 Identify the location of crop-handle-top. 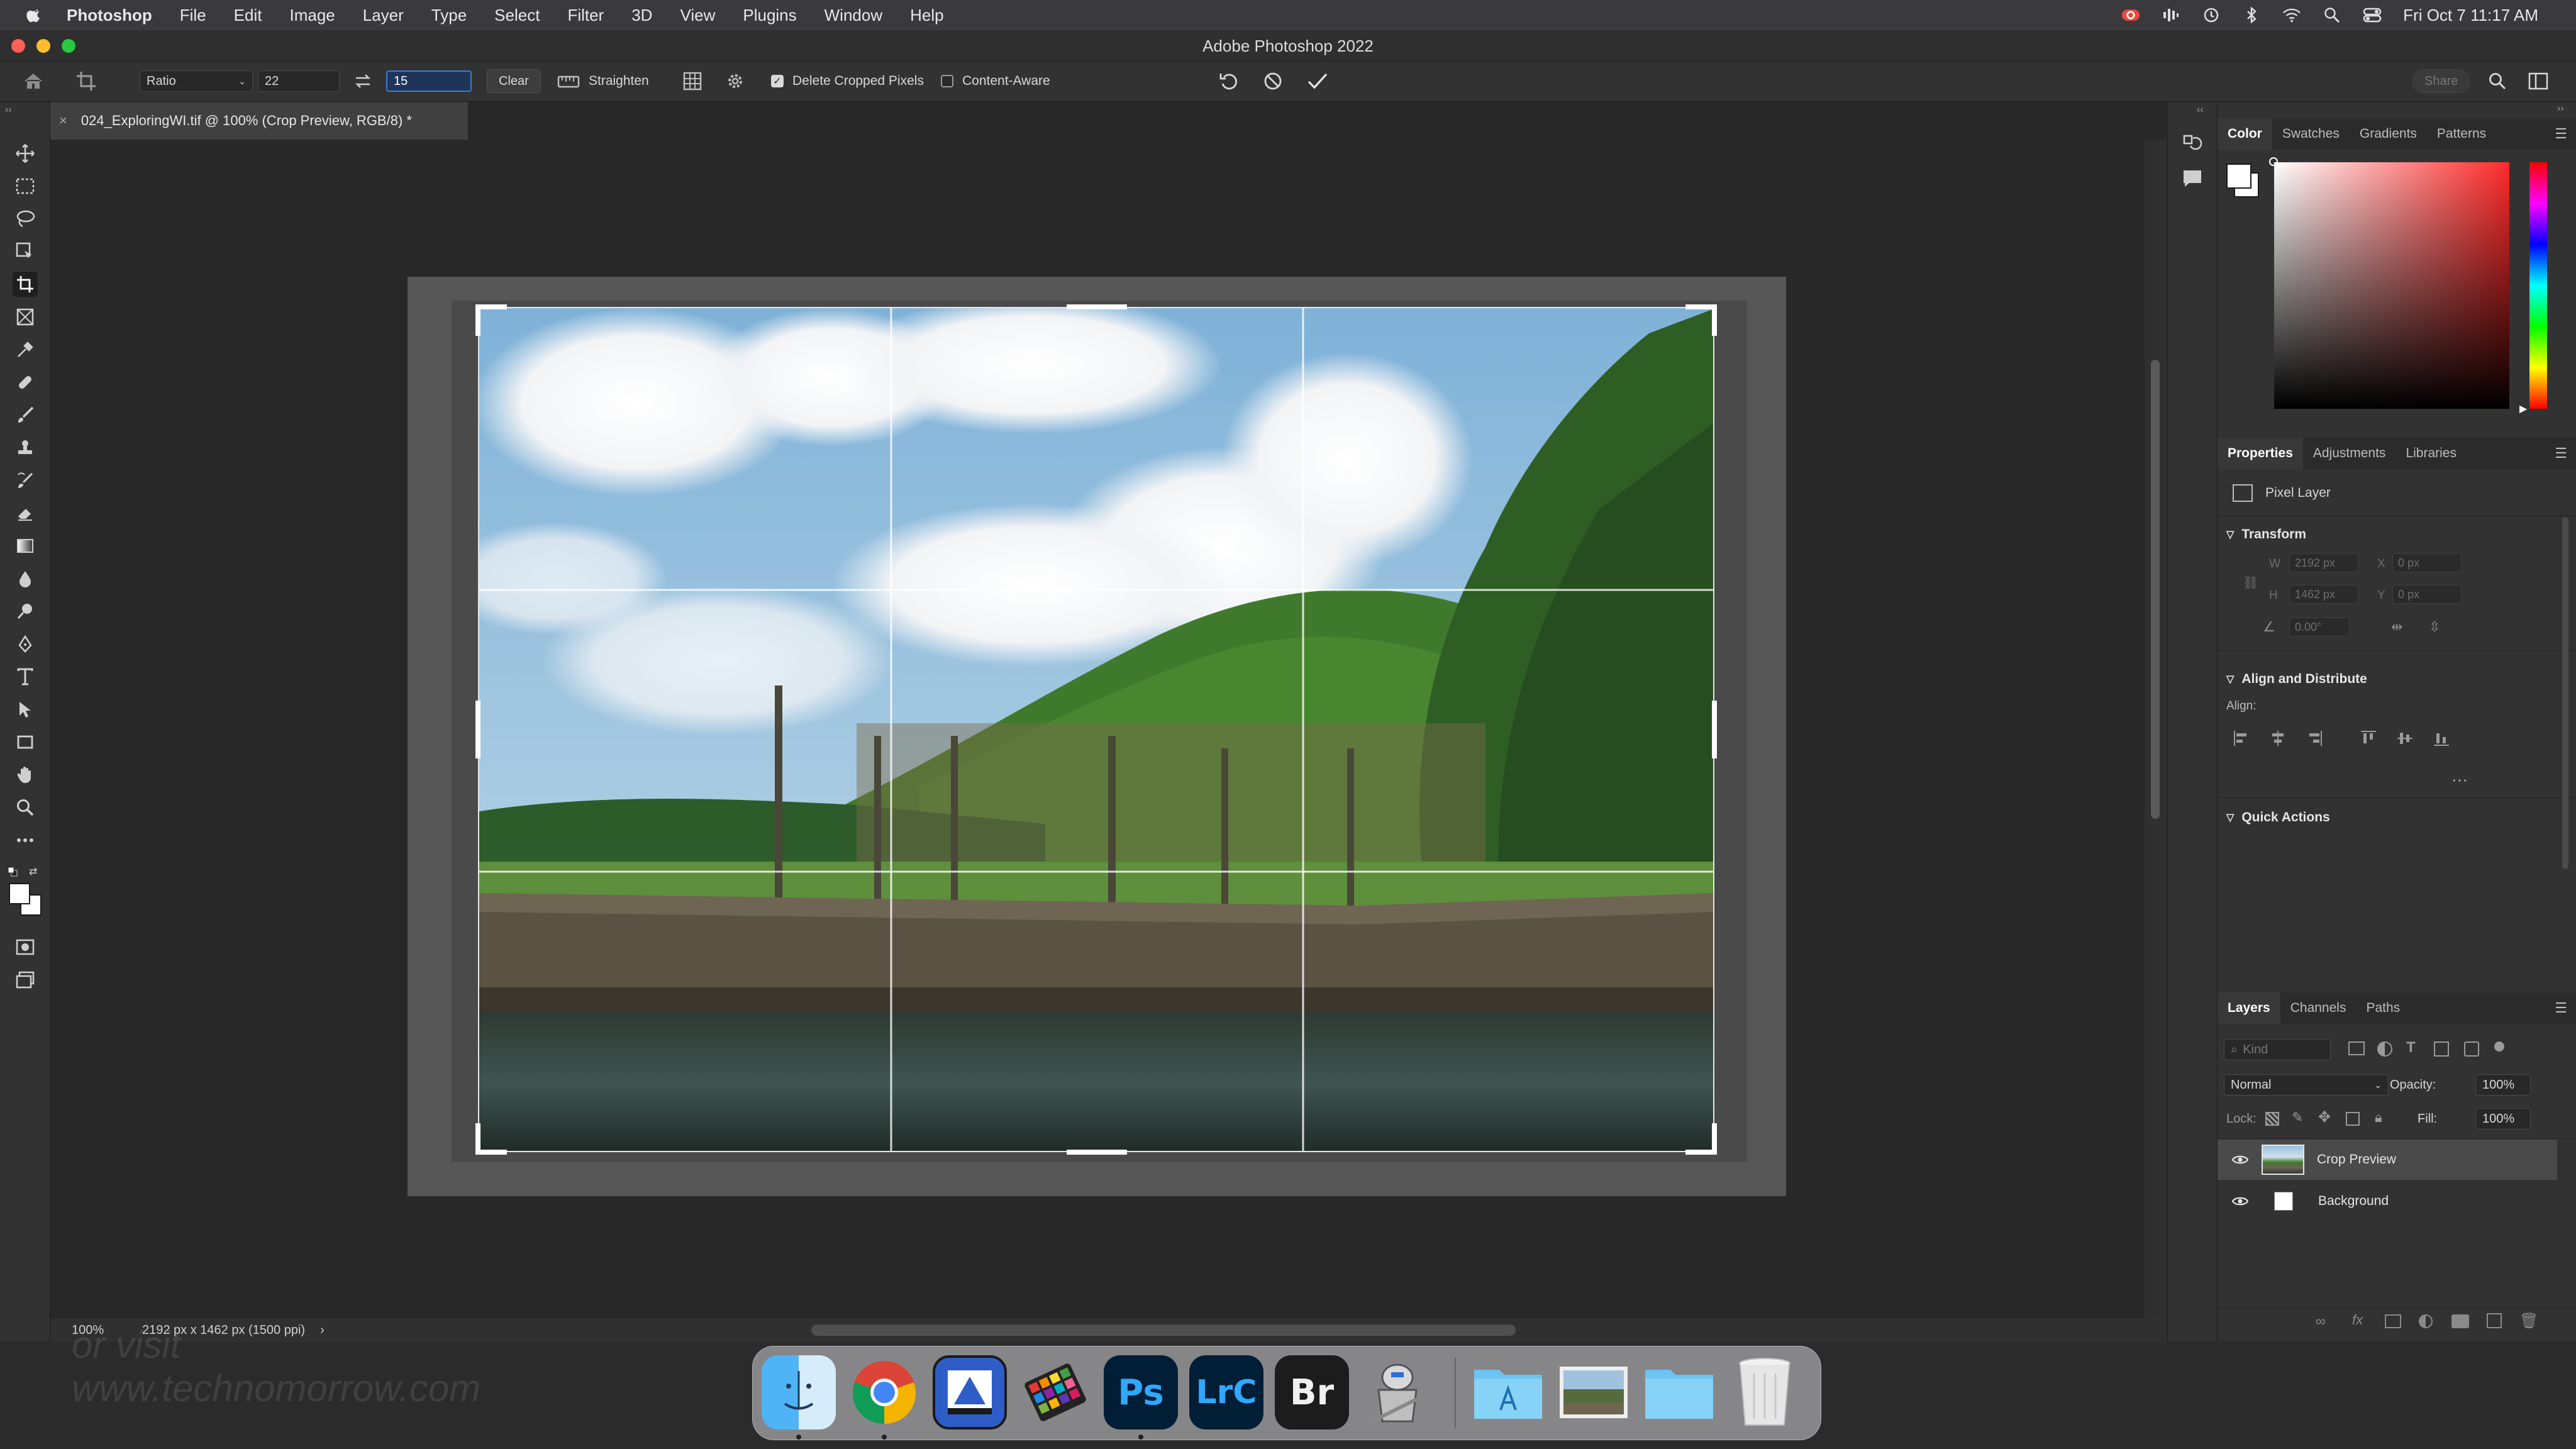
(1097, 306).